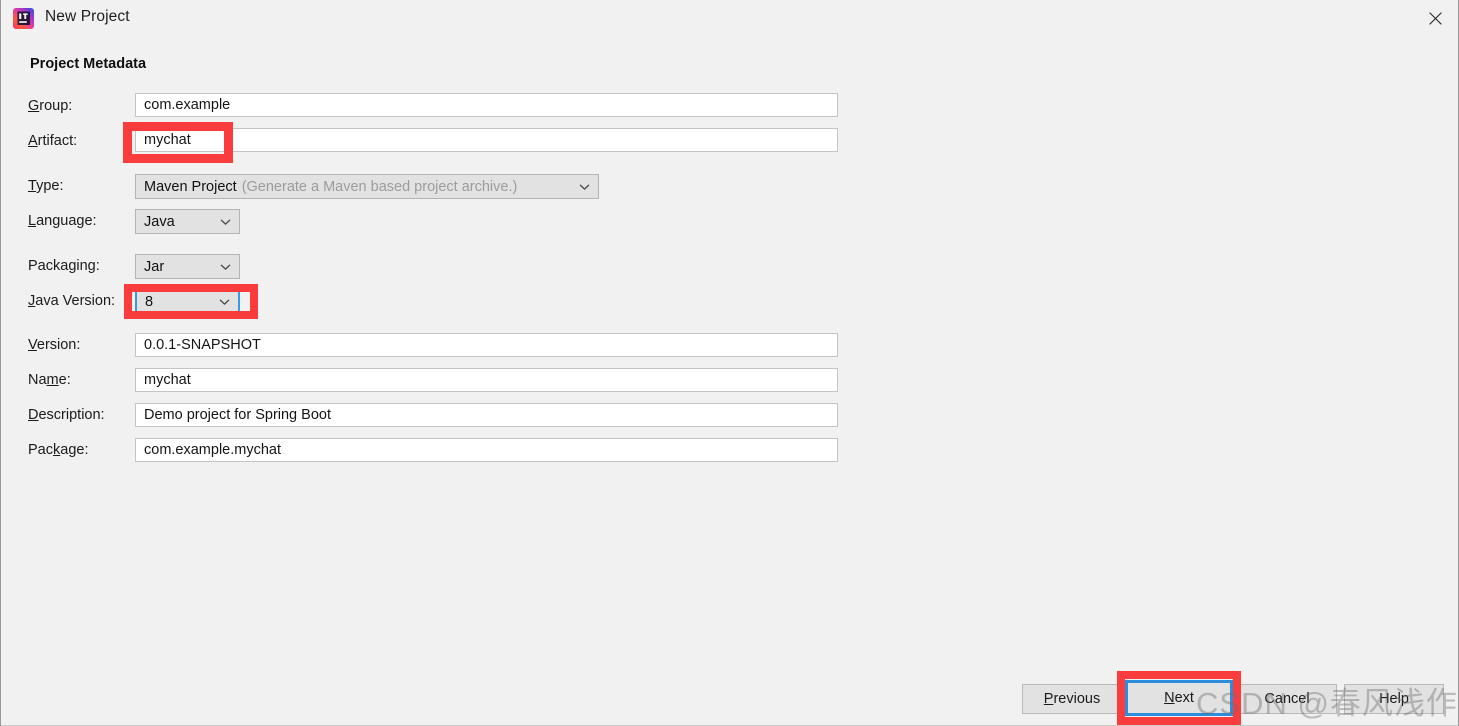  What do you see at coordinates (1072, 699) in the screenshot?
I see `previous-button: Previous` at bounding box center [1072, 699].